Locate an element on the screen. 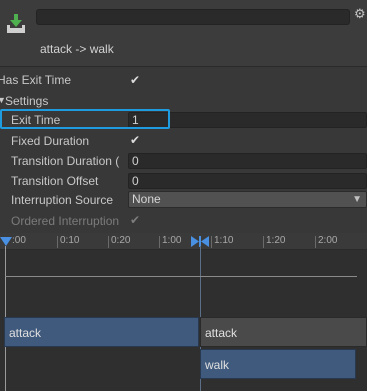 Image resolution: width=367 pixels, height=391 pixels. dropdown-arrow-icon: ▼ is located at coordinates (357, 199).